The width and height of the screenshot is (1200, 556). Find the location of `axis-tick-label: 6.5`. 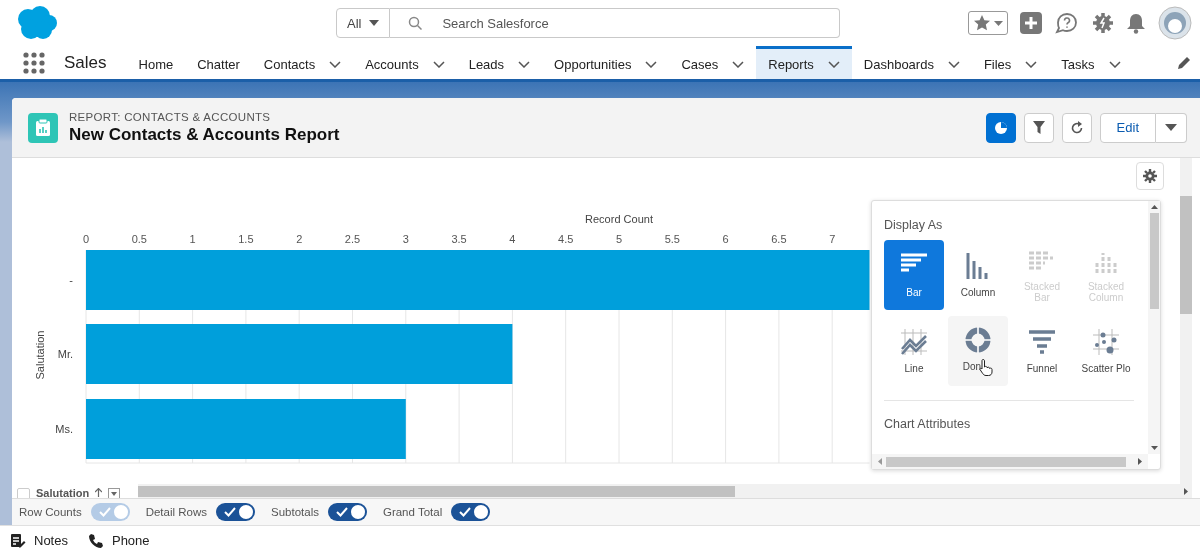

axis-tick-label: 6.5 is located at coordinates (779, 239).